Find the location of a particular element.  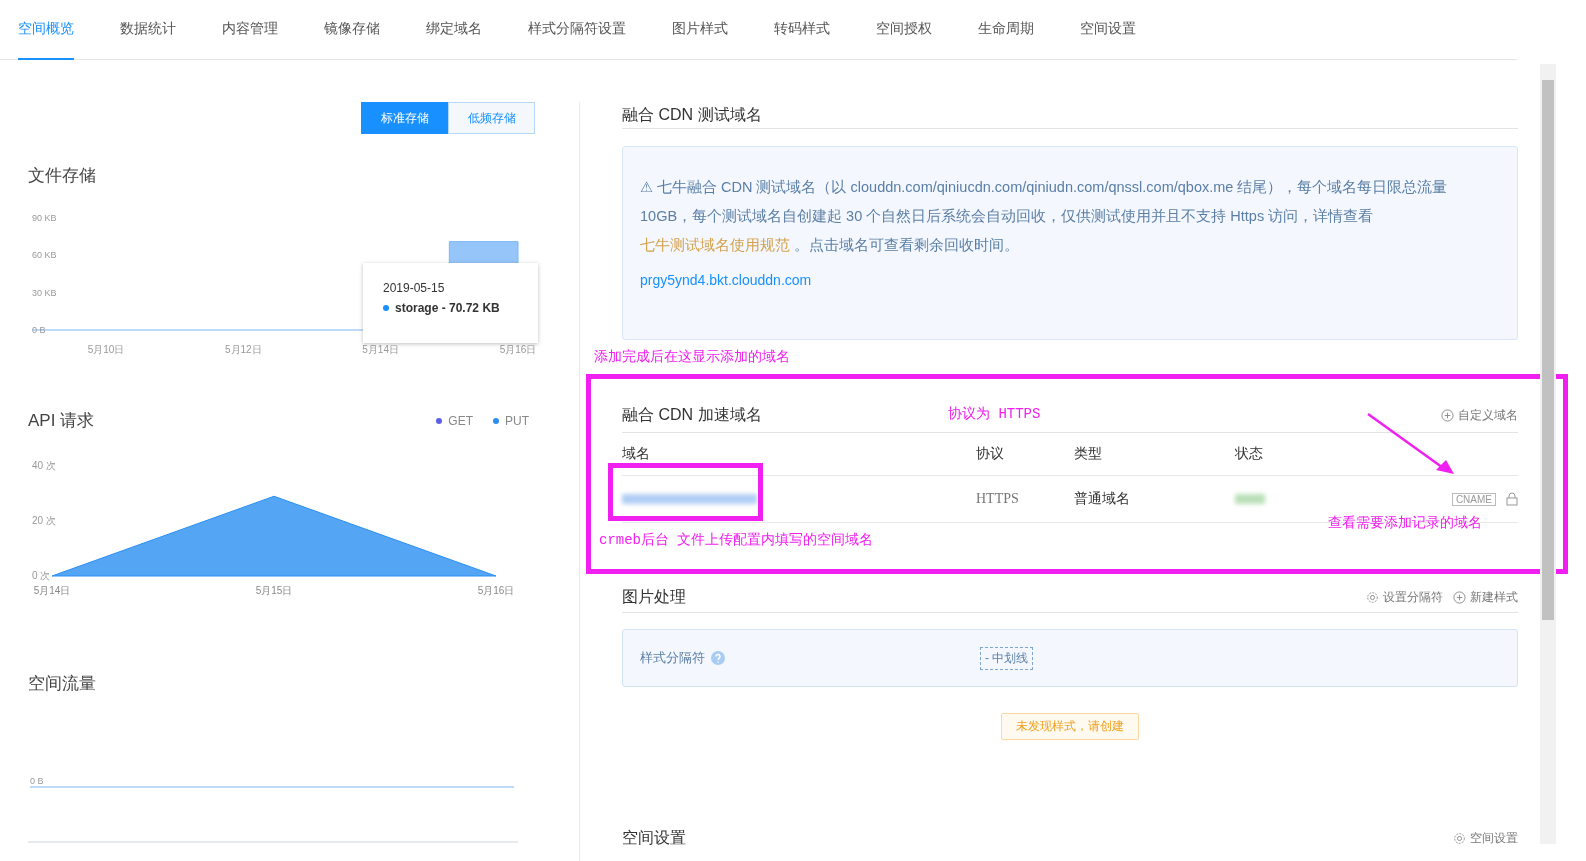

annotation-text: crmeb后台 文件上传配置内填写的空间域名 is located at coordinates (736, 540).